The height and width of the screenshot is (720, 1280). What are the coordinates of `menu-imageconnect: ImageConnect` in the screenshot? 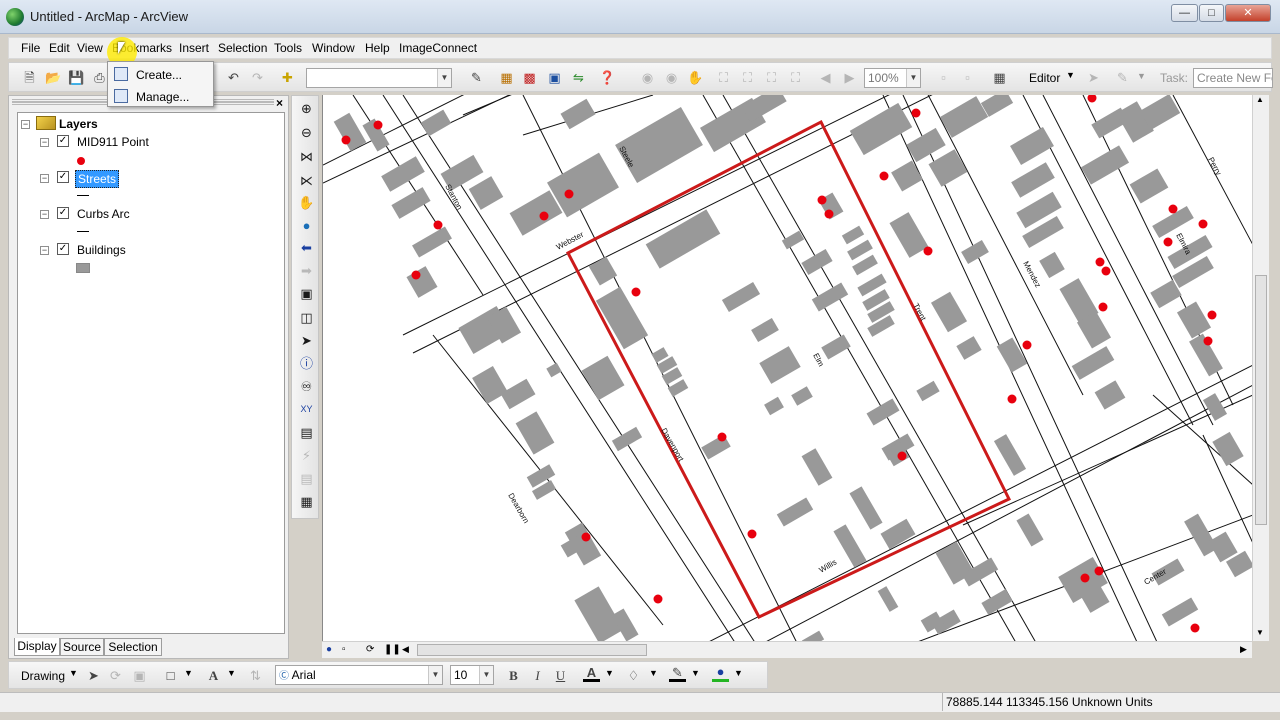 It's located at (438, 48).